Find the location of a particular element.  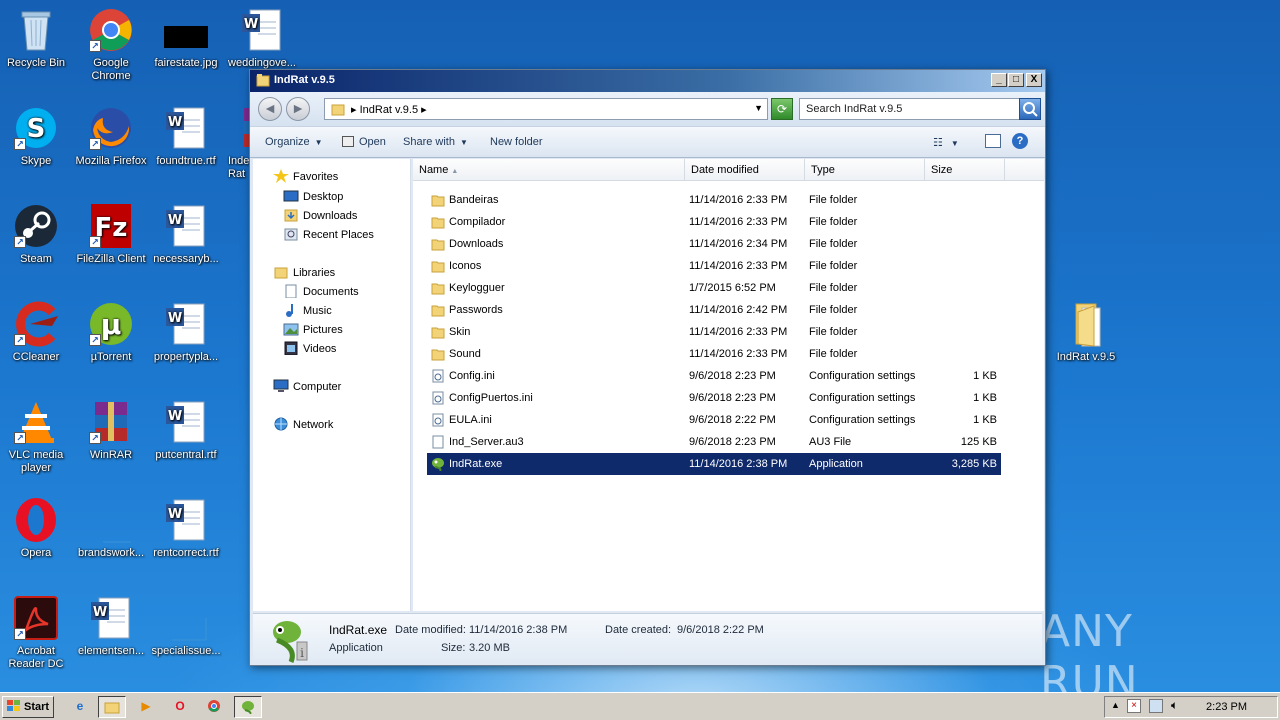

organize-button: Organize ▼ is located at coordinates (294, 142).